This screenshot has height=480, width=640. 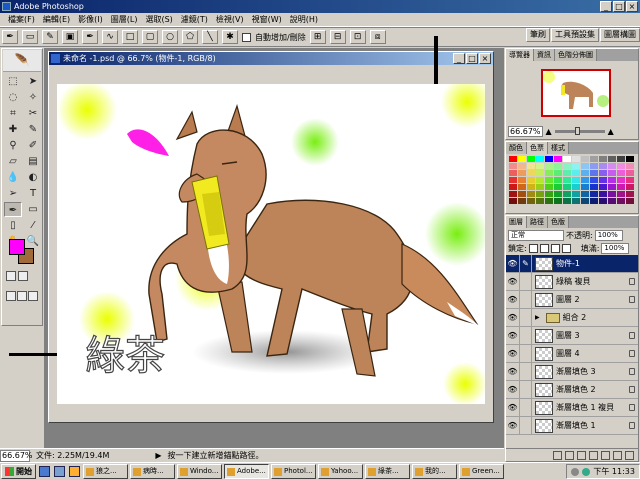 What do you see at coordinates (605, 455) in the screenshot?
I see `adjustment-layer-icon` at bounding box center [605, 455].